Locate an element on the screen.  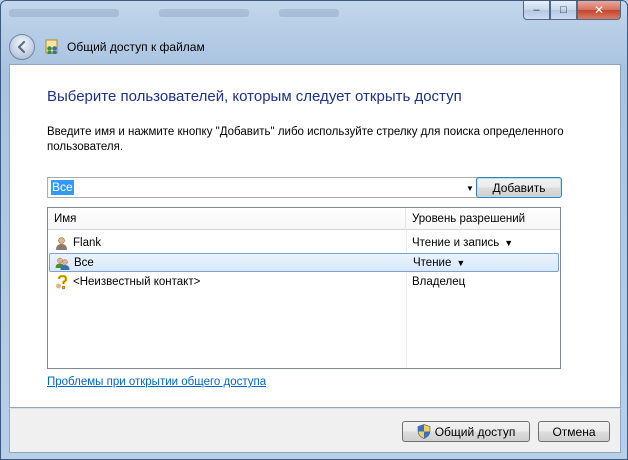
permission-label: Чтение и запись is located at coordinates (456, 243).